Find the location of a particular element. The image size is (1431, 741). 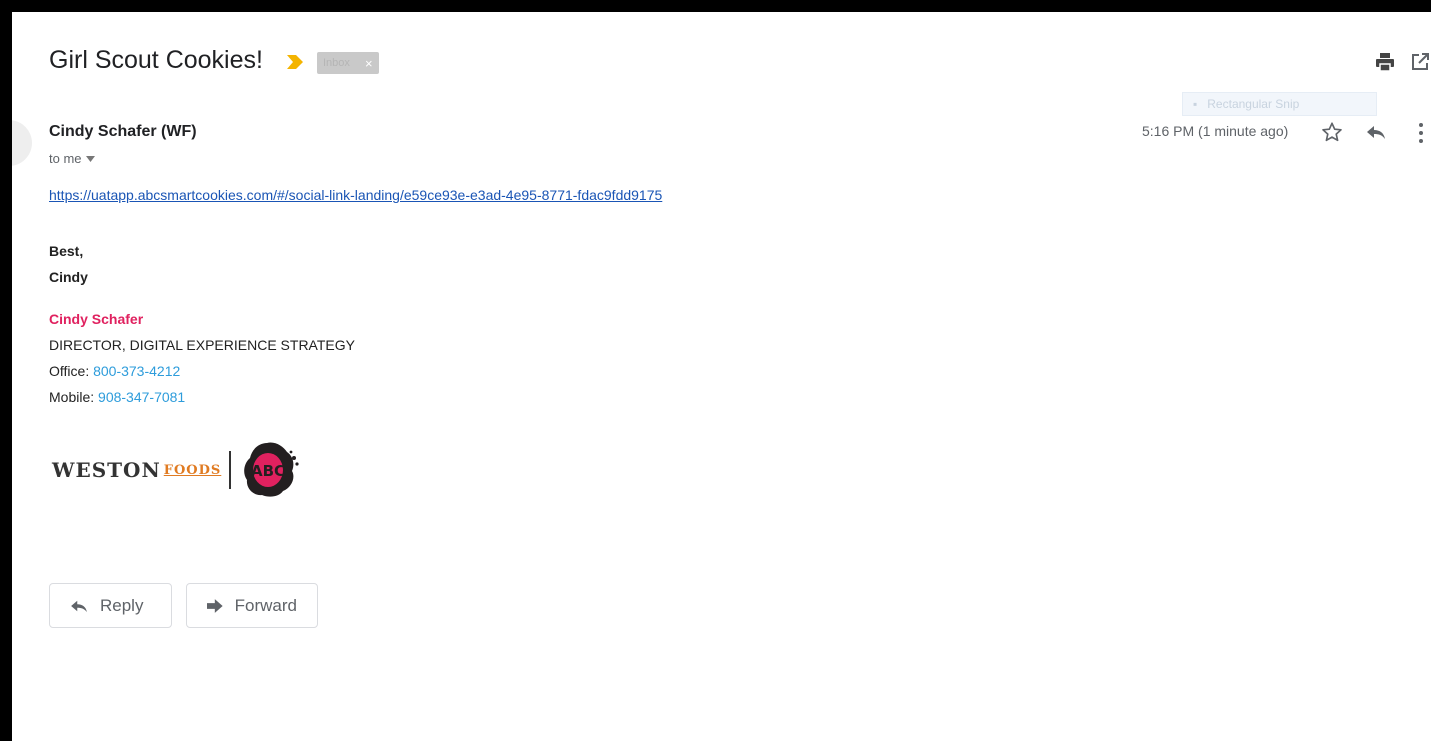

abc-badge-icon: ABC is located at coordinates (271, 469).